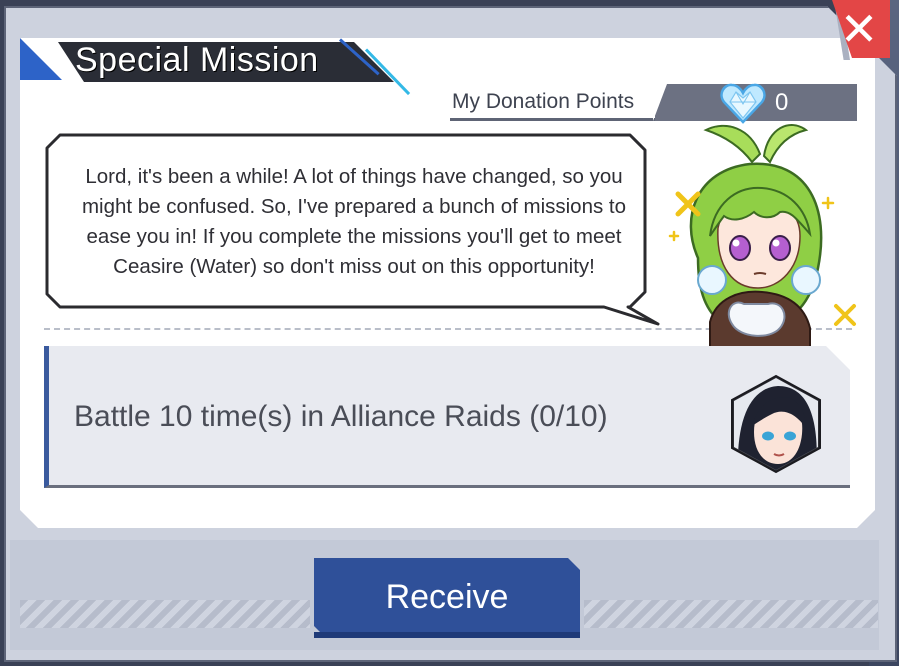 The height and width of the screenshot is (666, 899). What do you see at coordinates (859, 29) in the screenshot?
I see `close-icon: ✕` at bounding box center [859, 29].